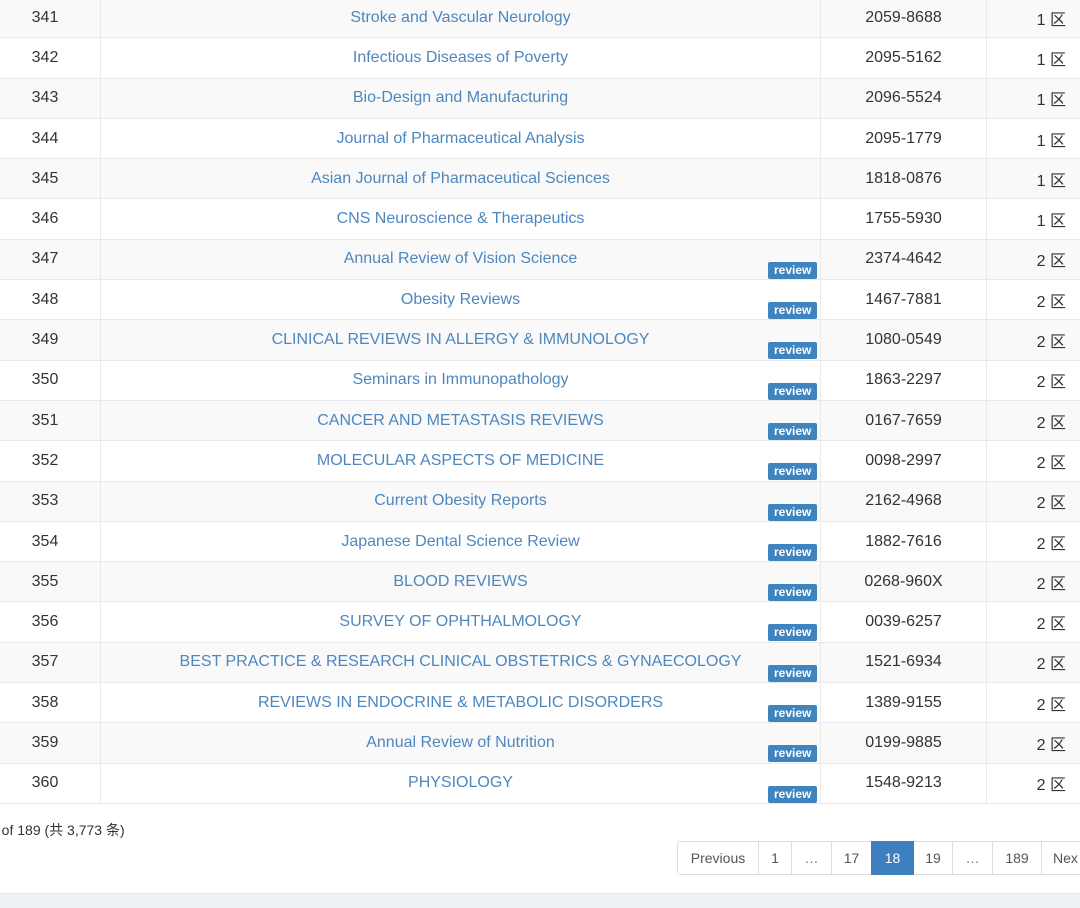 This screenshot has width=1080, height=908. I want to click on issn-text: 0199-9885, so click(903, 742).